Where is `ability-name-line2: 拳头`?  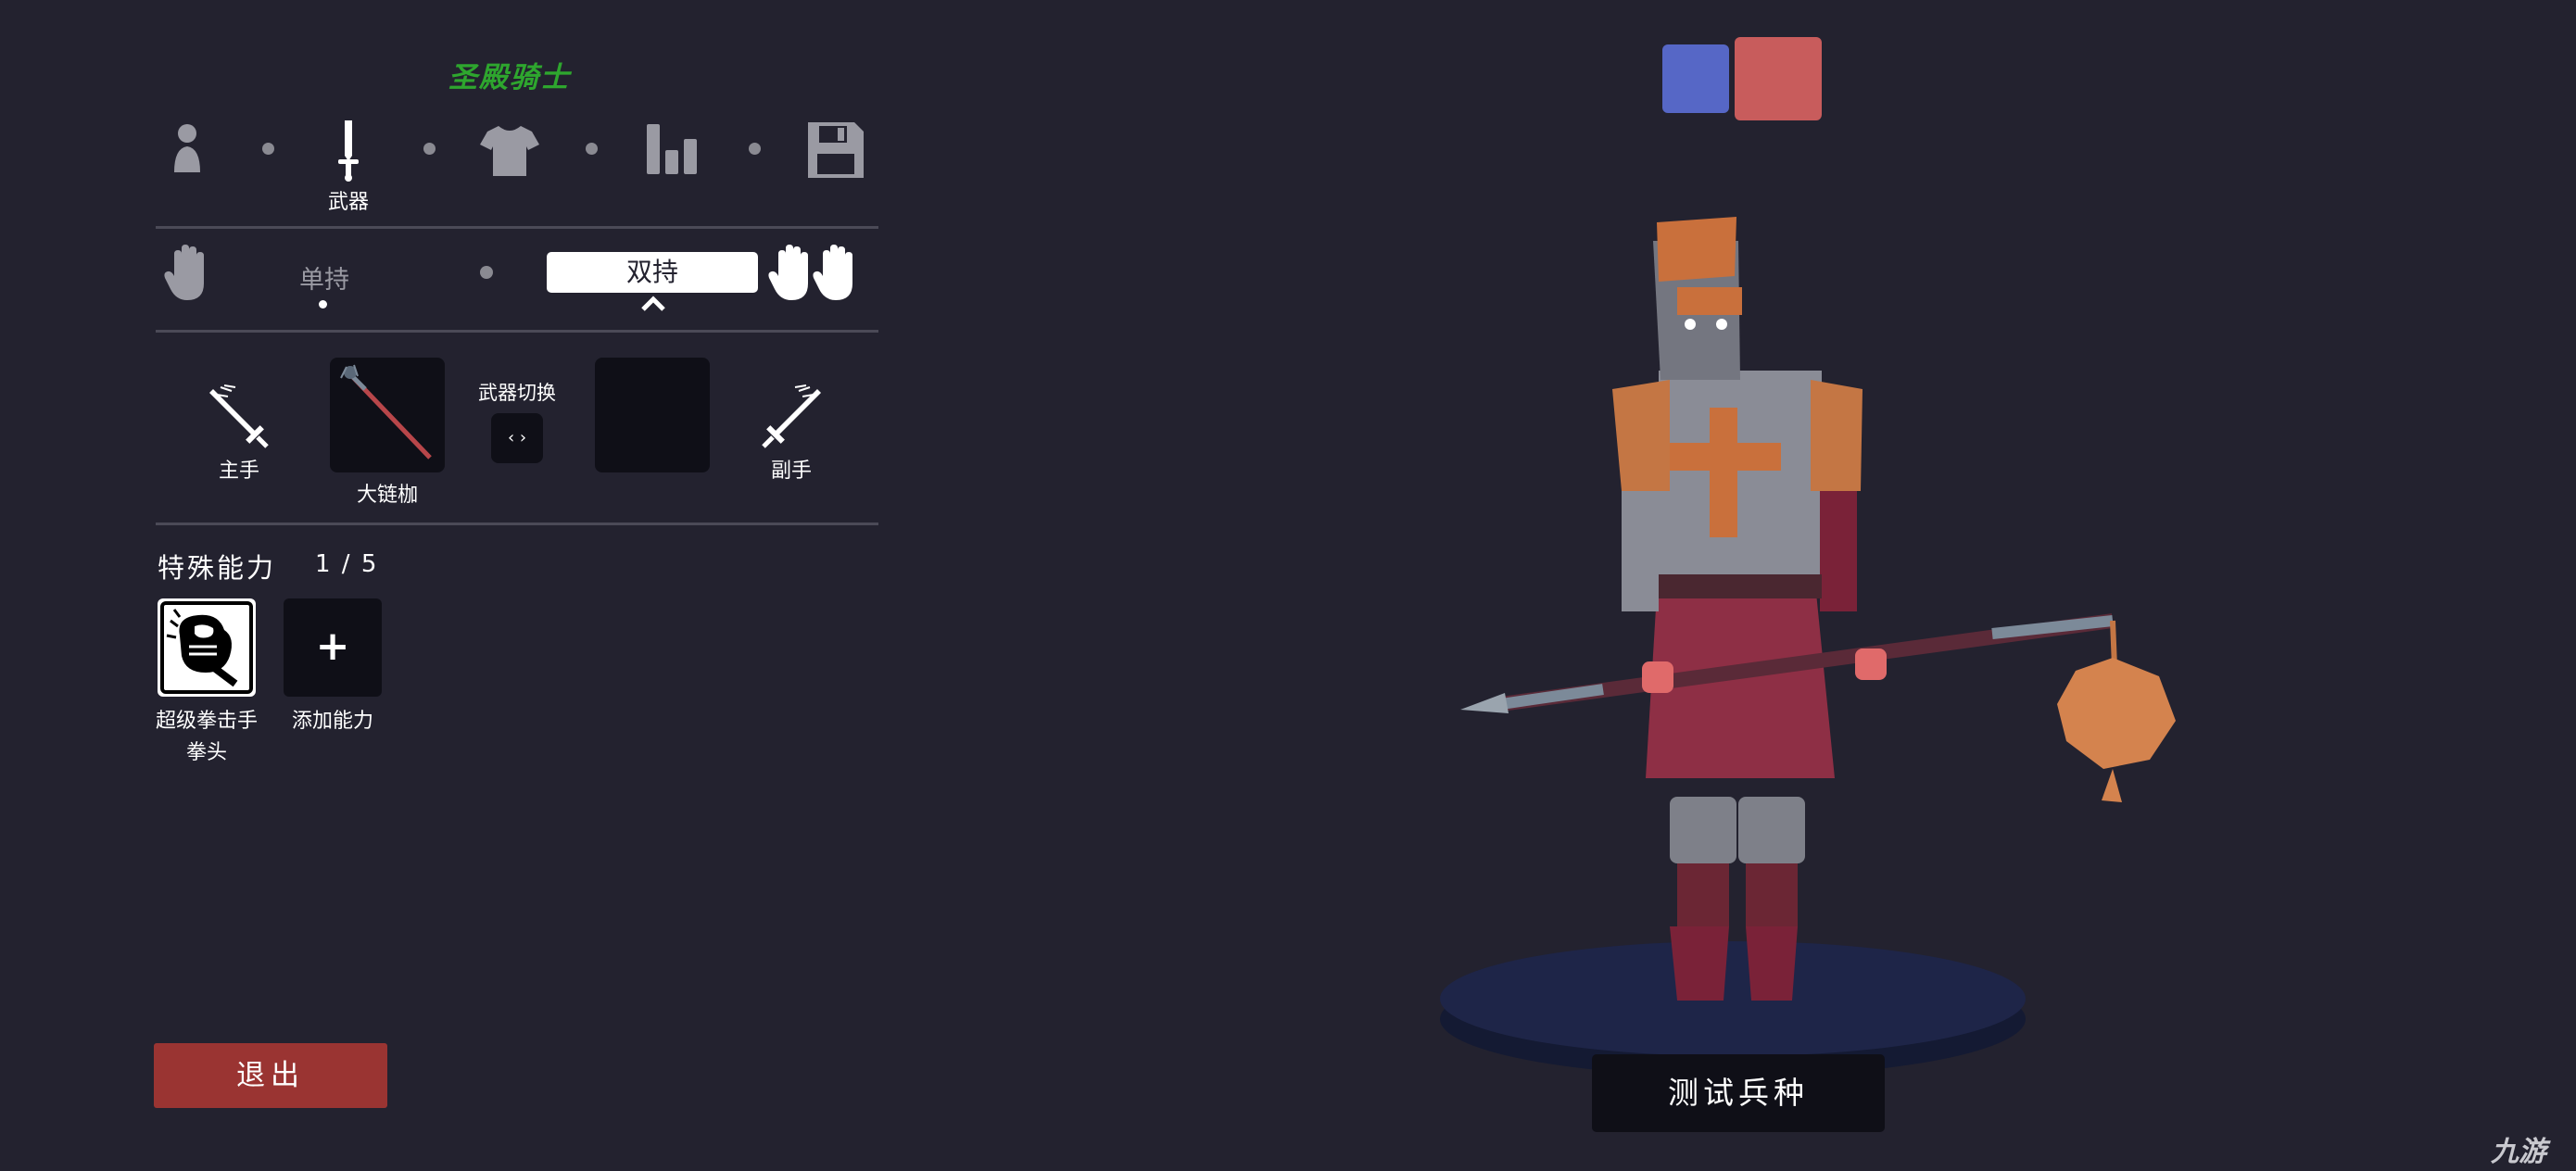
ability-name-line2: 拳头 is located at coordinates (206, 752).